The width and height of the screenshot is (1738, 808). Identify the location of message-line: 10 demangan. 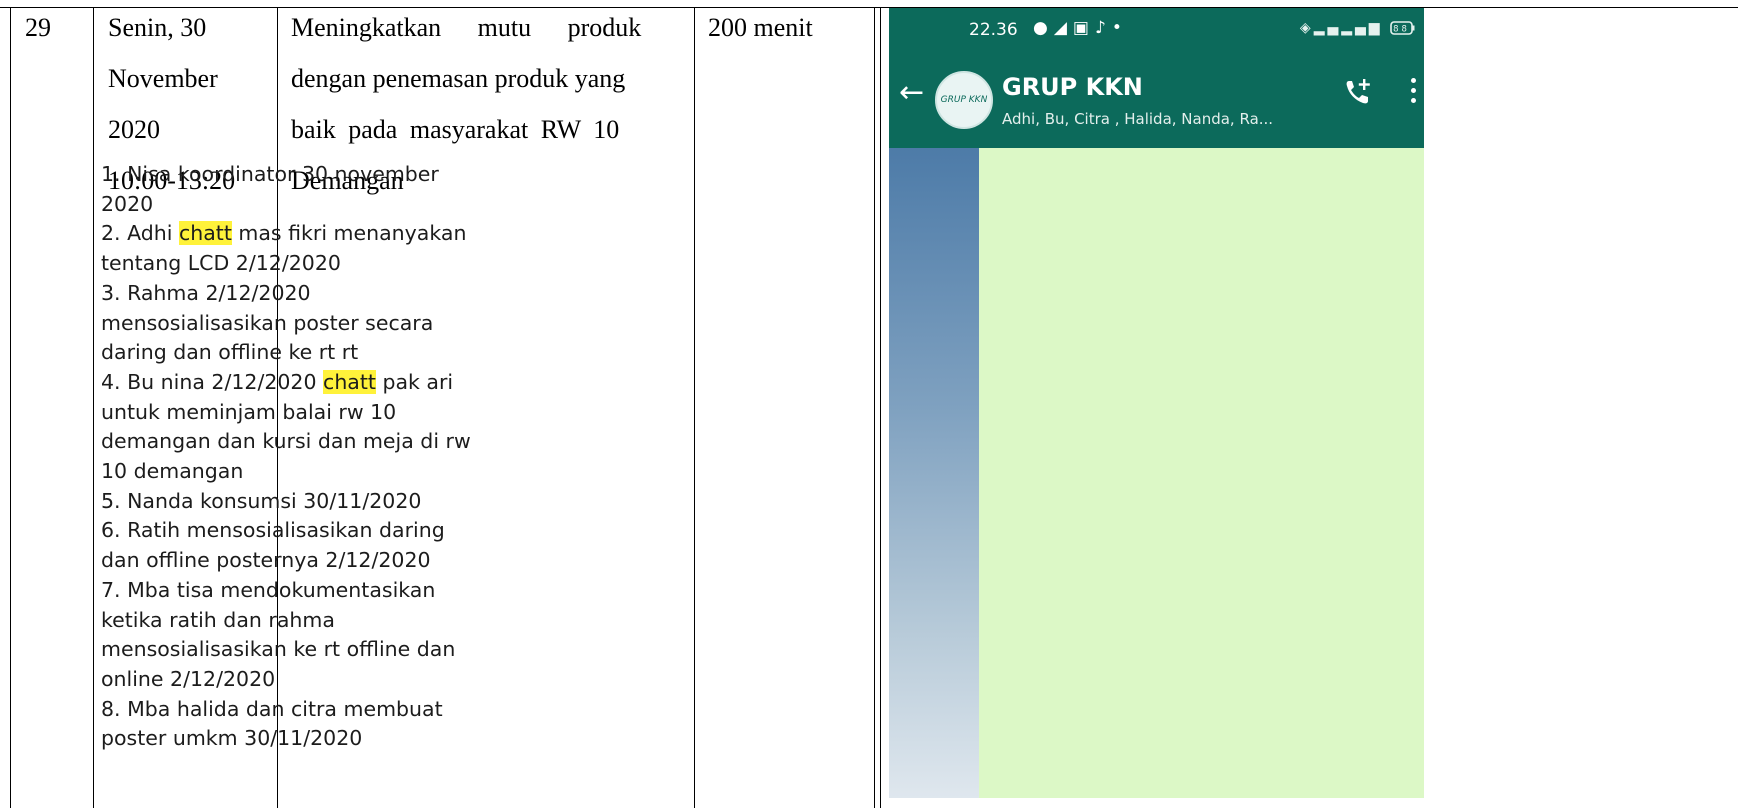
(316, 472).